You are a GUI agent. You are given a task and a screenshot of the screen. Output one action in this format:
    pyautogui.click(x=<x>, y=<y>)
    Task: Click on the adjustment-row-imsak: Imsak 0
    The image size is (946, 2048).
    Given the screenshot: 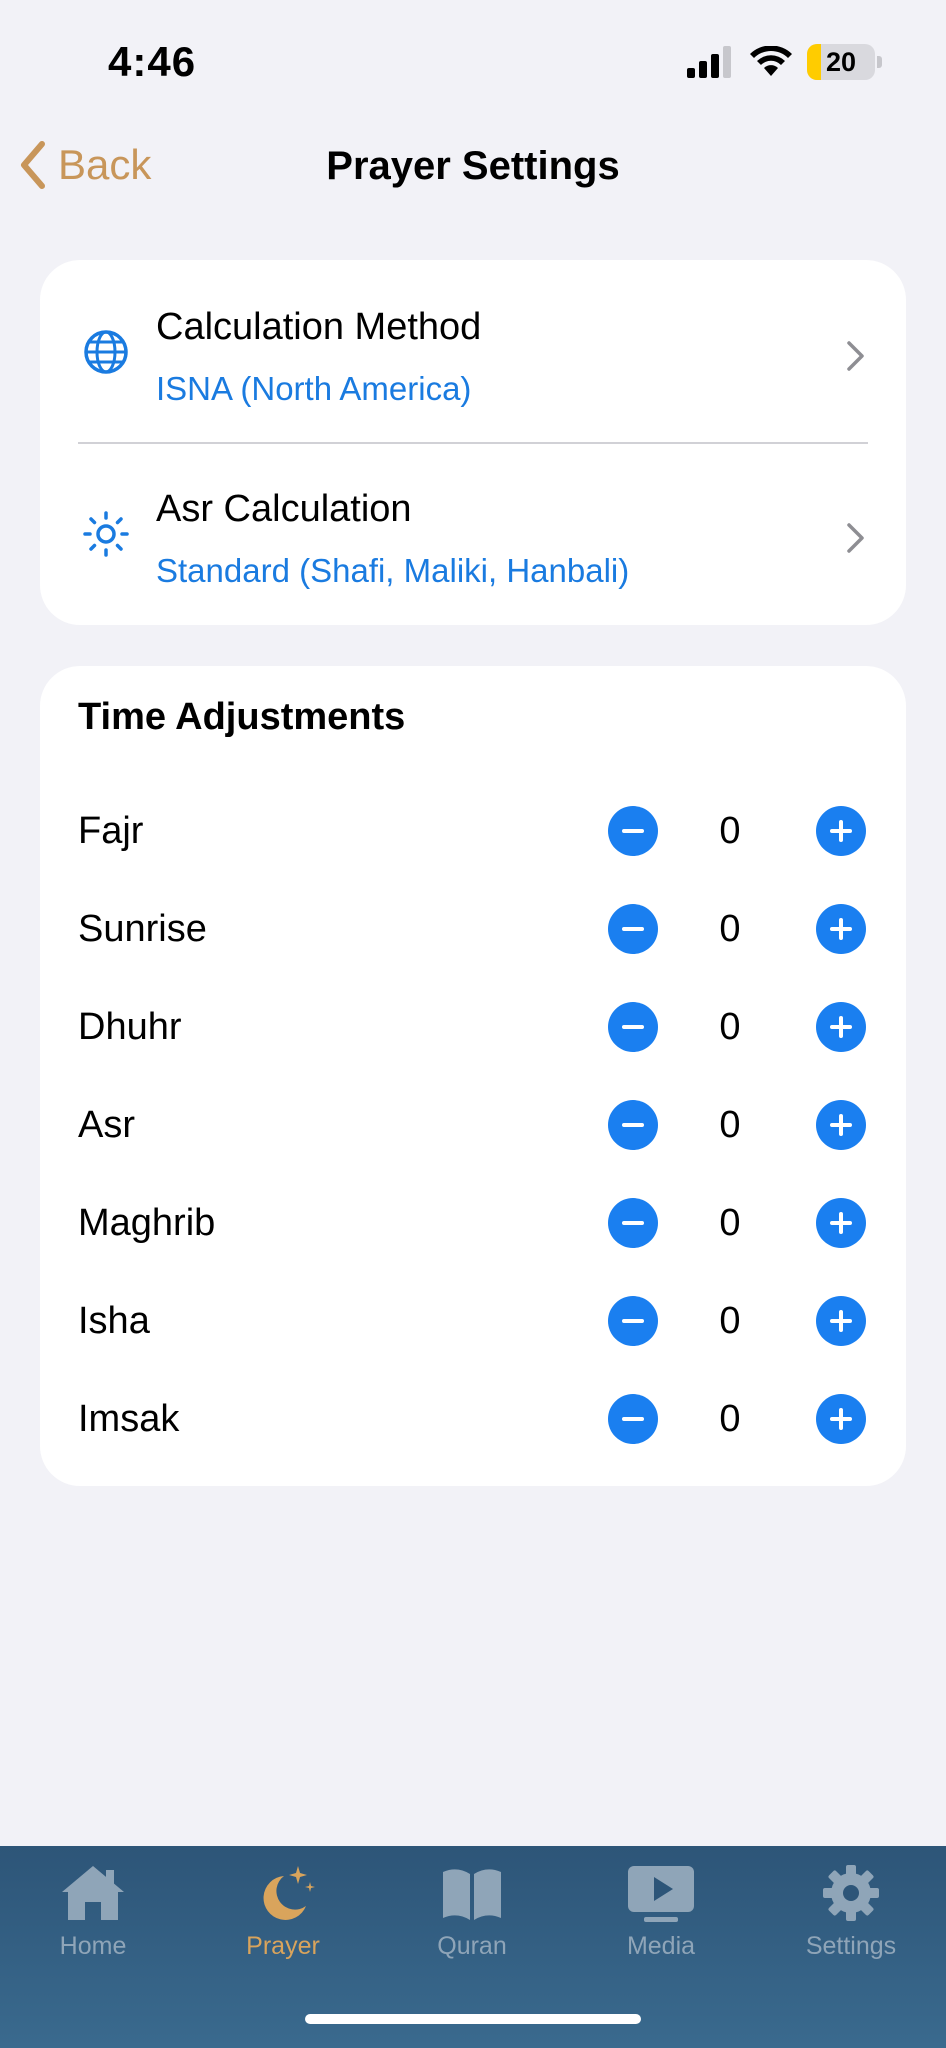 What is the action you would take?
    pyautogui.click(x=473, y=1419)
    